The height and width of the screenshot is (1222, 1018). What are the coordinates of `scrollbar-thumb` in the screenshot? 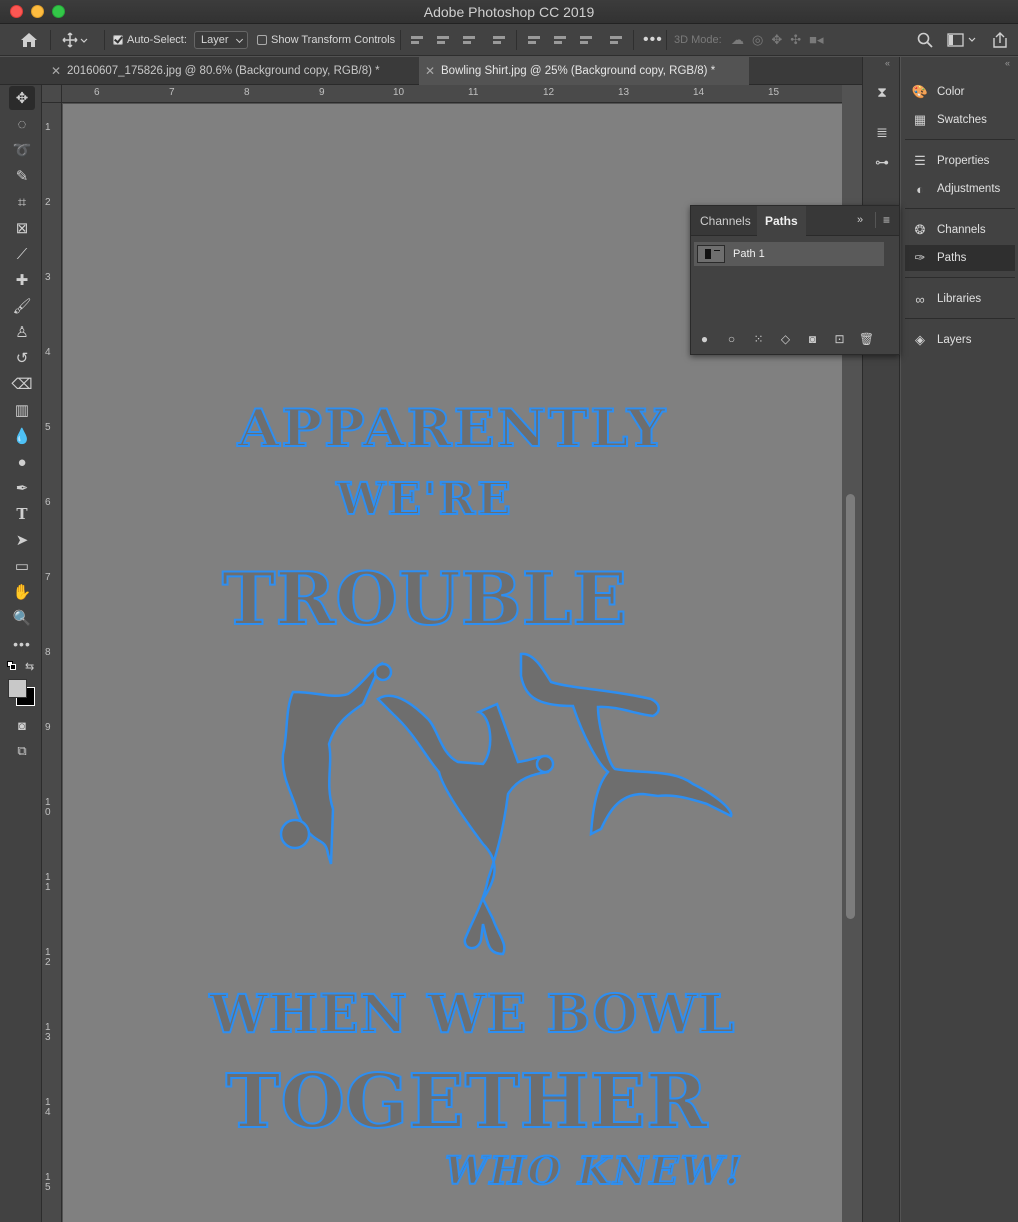 It's located at (850, 706).